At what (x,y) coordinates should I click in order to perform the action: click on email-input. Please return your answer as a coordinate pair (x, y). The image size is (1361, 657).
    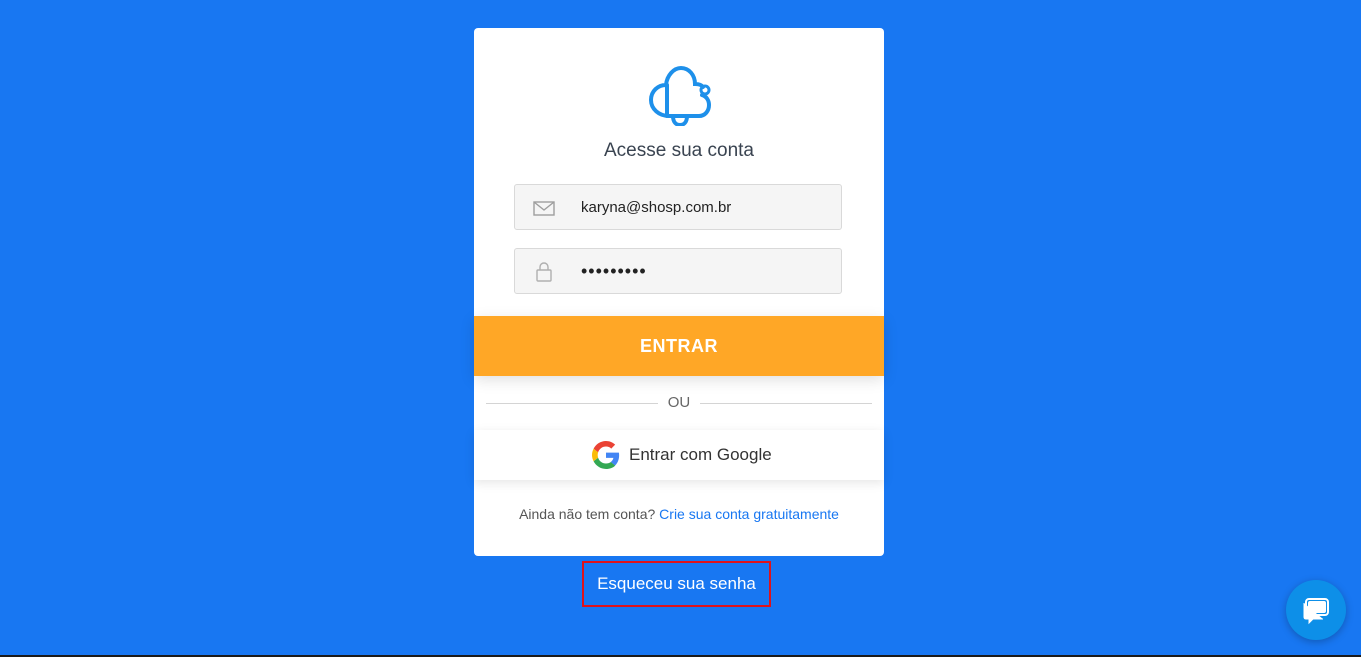
    Looking at the image, I should click on (706, 207).